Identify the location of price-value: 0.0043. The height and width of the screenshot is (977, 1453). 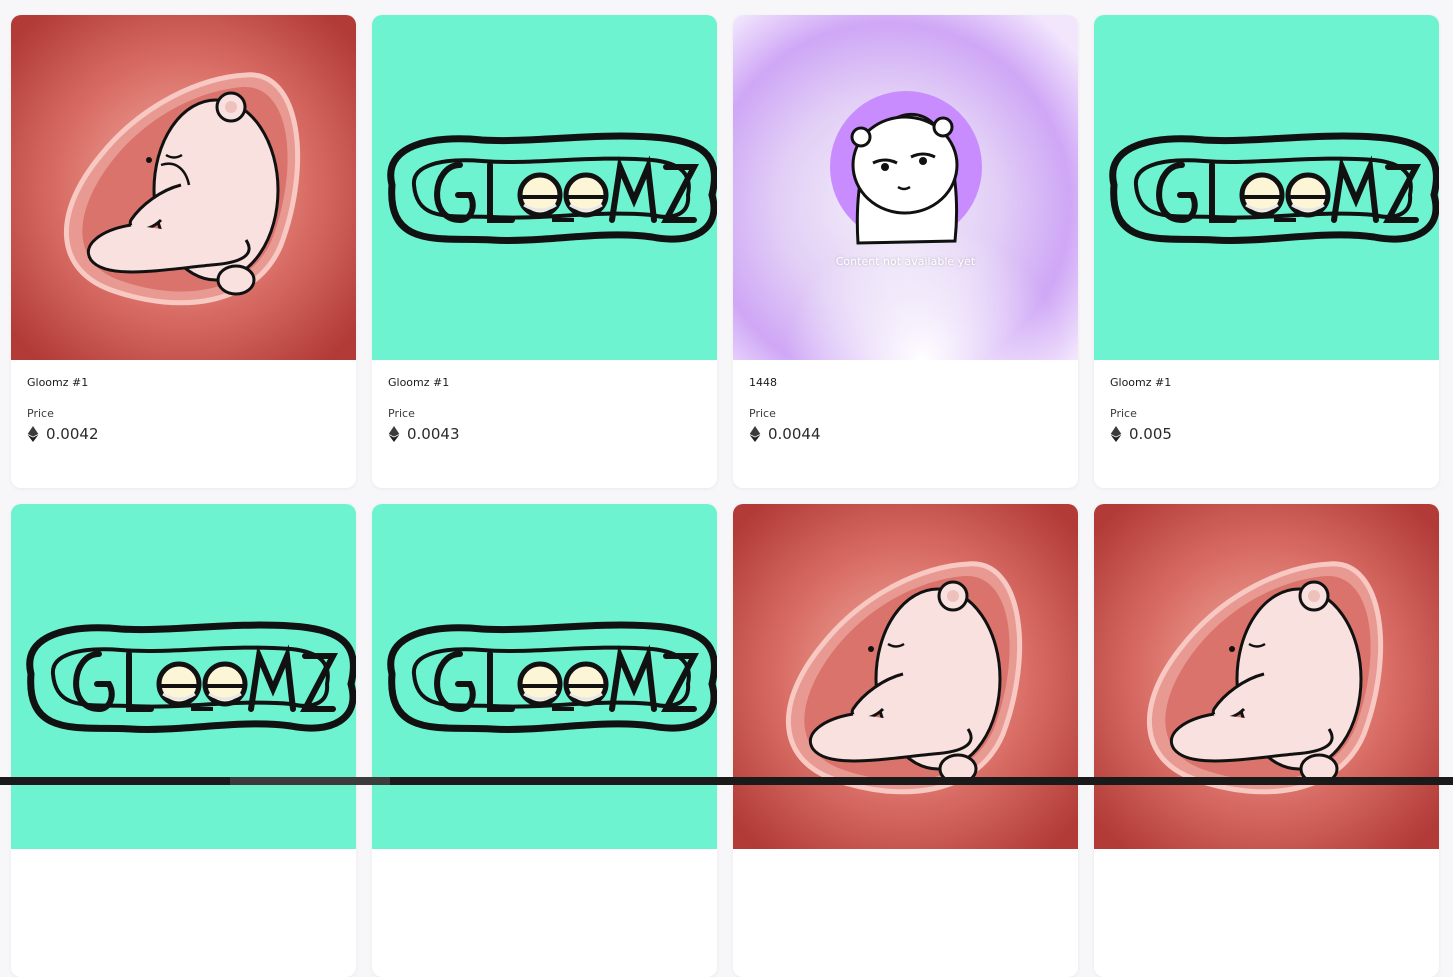
(433, 434).